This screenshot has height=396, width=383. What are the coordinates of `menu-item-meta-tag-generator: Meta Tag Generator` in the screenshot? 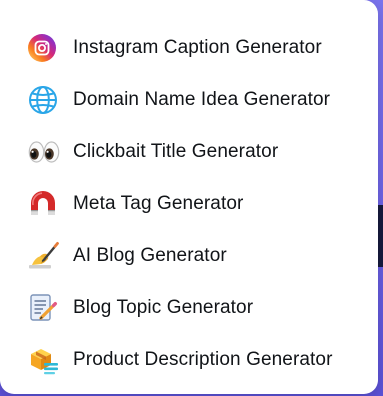 It's located at (180, 204).